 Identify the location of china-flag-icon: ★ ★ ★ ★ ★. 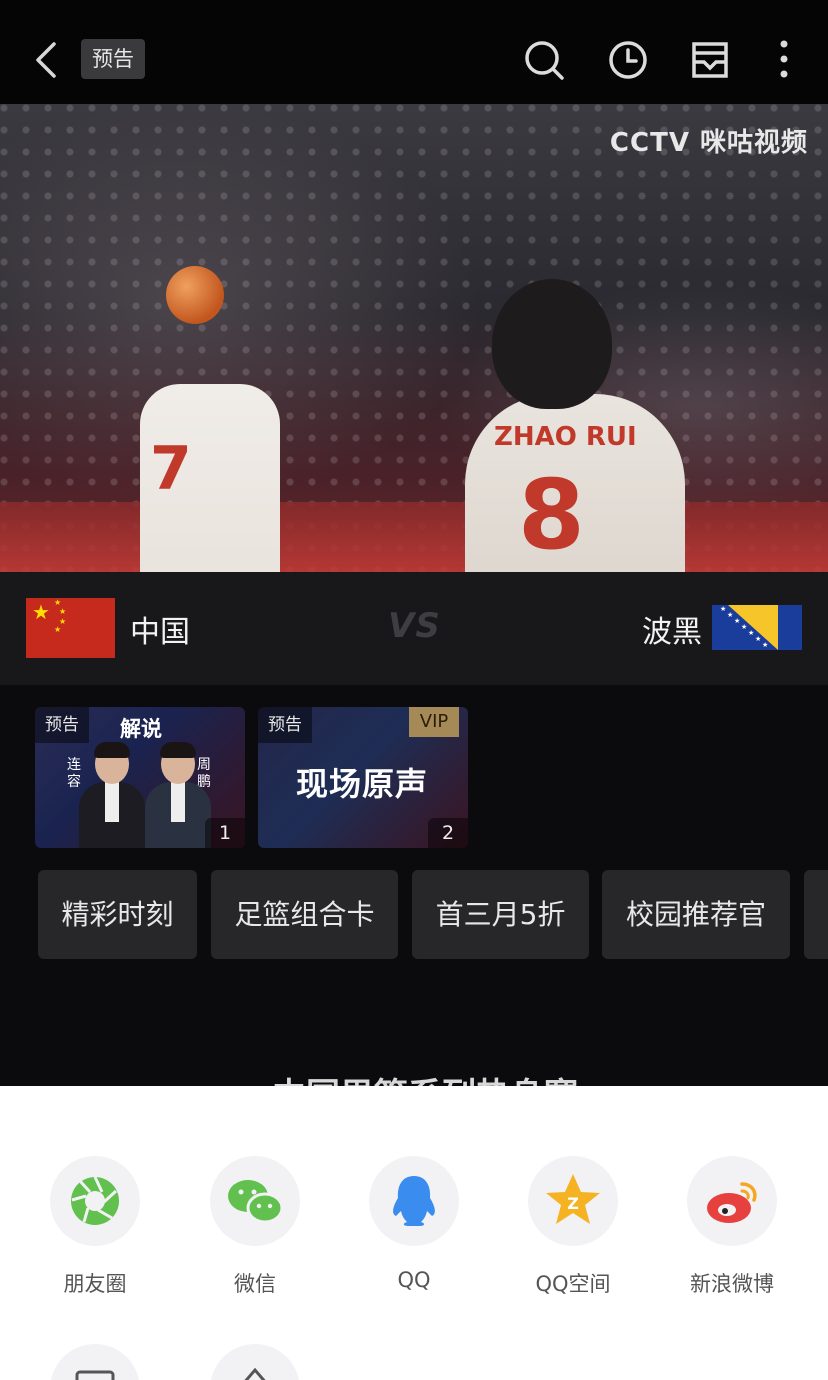
(70, 628).